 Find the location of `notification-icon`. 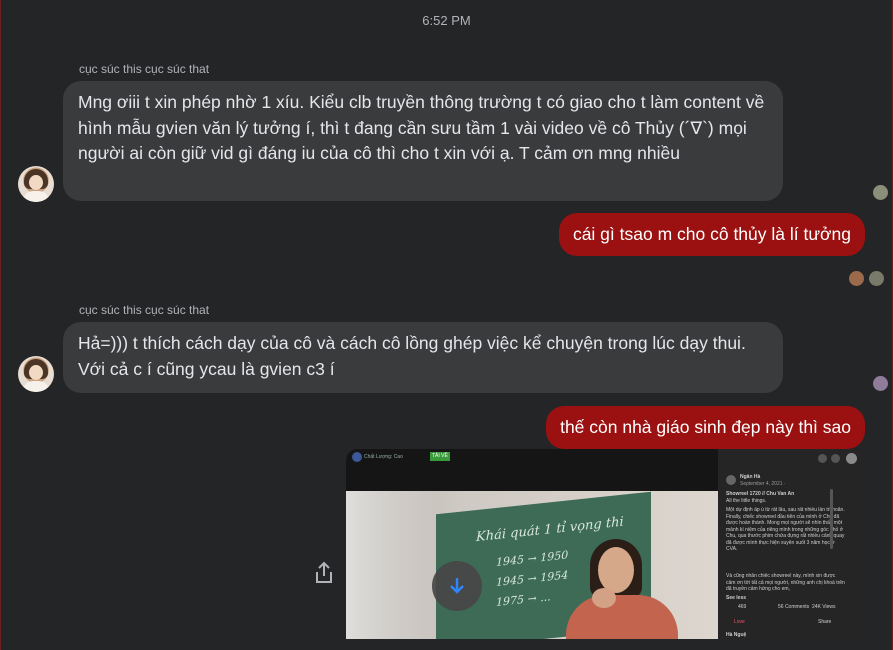

notification-icon is located at coordinates (835, 458).